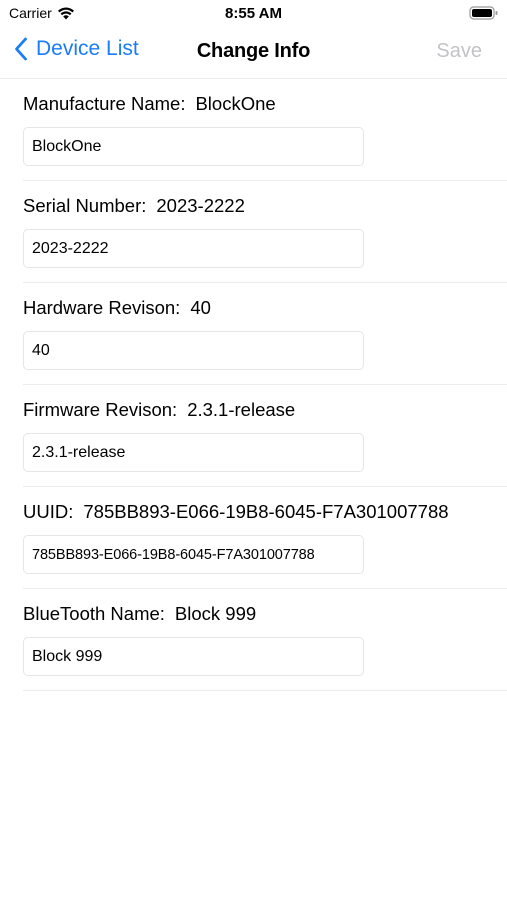  Describe the element at coordinates (100, 409) in the screenshot. I see `field-label-text: Firmware Revison:` at that location.